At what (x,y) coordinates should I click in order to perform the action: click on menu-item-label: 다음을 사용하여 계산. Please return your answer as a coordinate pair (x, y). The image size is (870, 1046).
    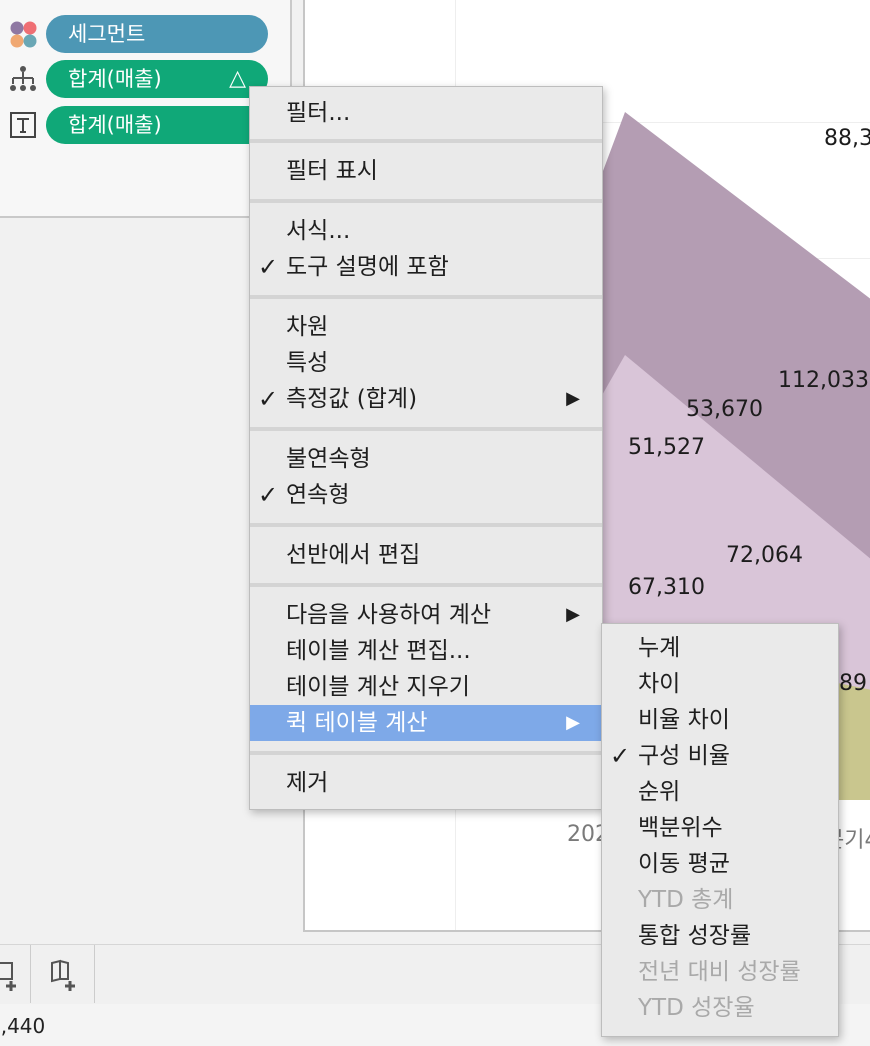
    Looking at the image, I should click on (389, 615).